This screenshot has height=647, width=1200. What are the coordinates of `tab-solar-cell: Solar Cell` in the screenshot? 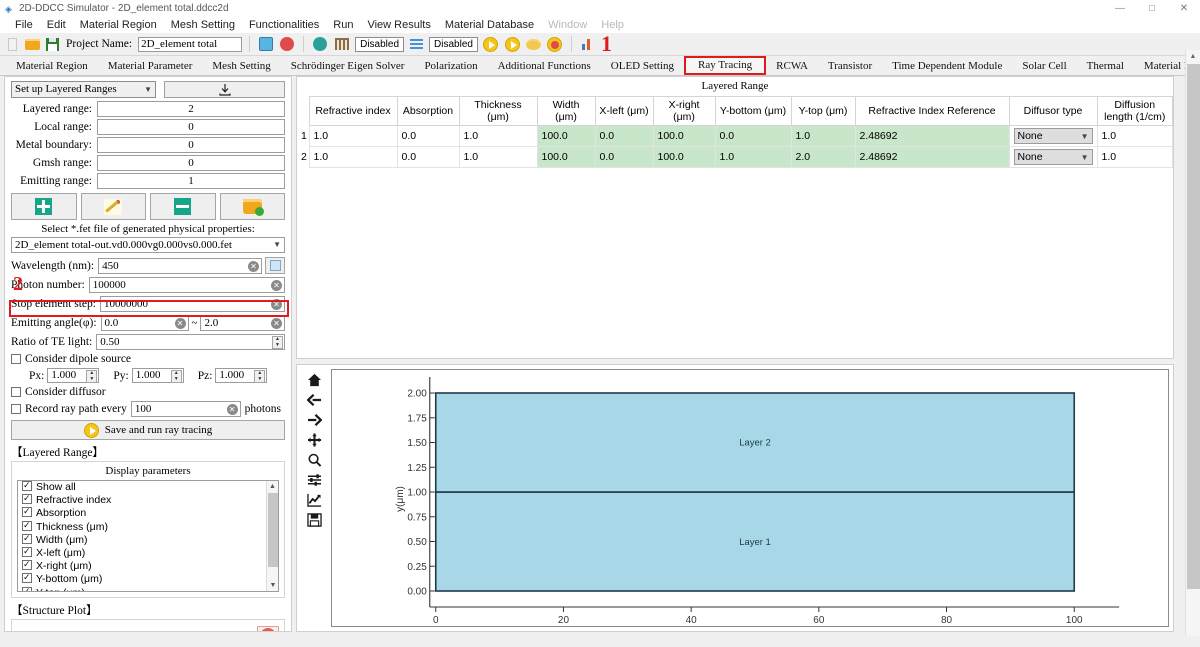 It's located at (1044, 65).